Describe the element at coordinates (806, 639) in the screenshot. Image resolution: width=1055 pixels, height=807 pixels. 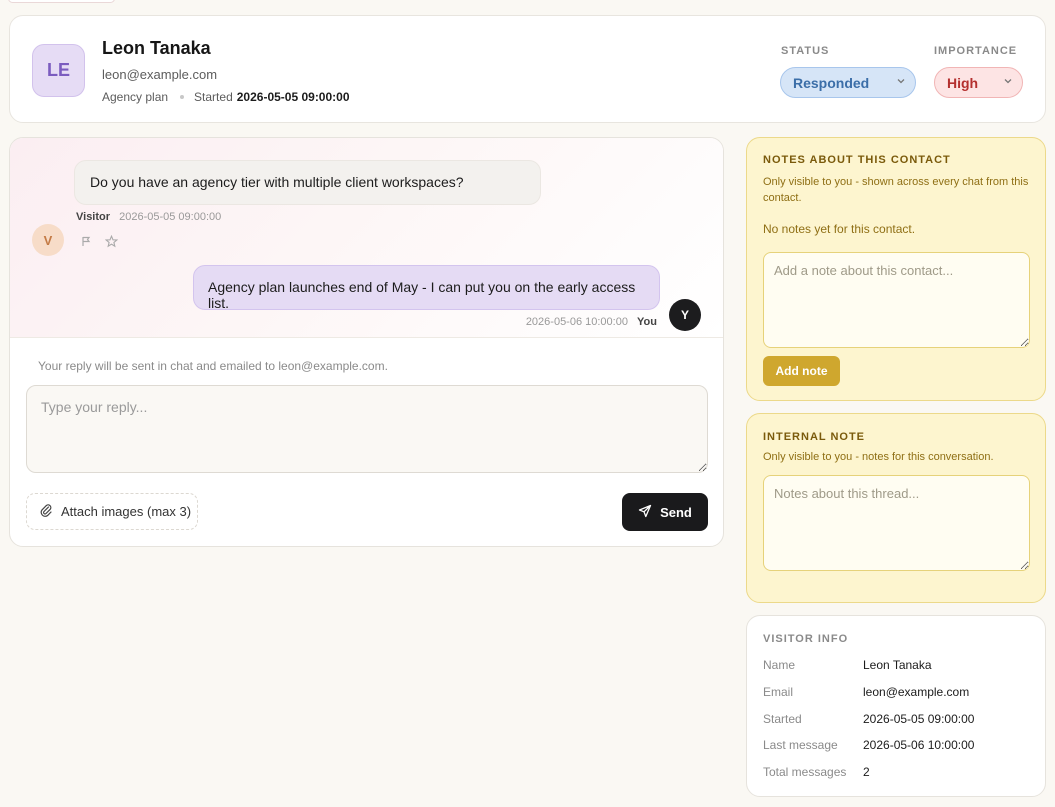
I see `visitor-info-title: VISITOR INFO` at that location.